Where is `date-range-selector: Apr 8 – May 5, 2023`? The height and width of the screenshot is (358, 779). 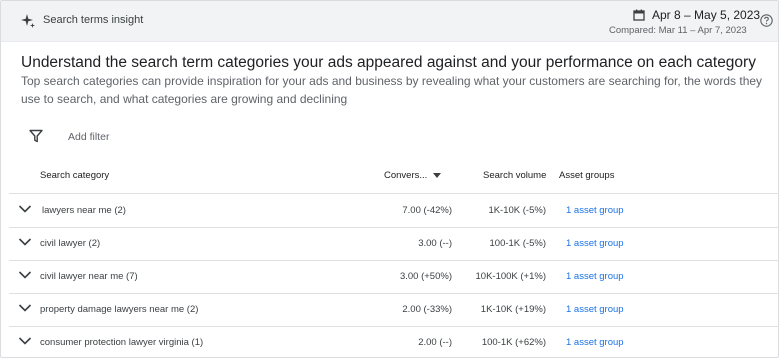 date-range-selector: Apr 8 – May 5, 2023 is located at coordinates (706, 15).